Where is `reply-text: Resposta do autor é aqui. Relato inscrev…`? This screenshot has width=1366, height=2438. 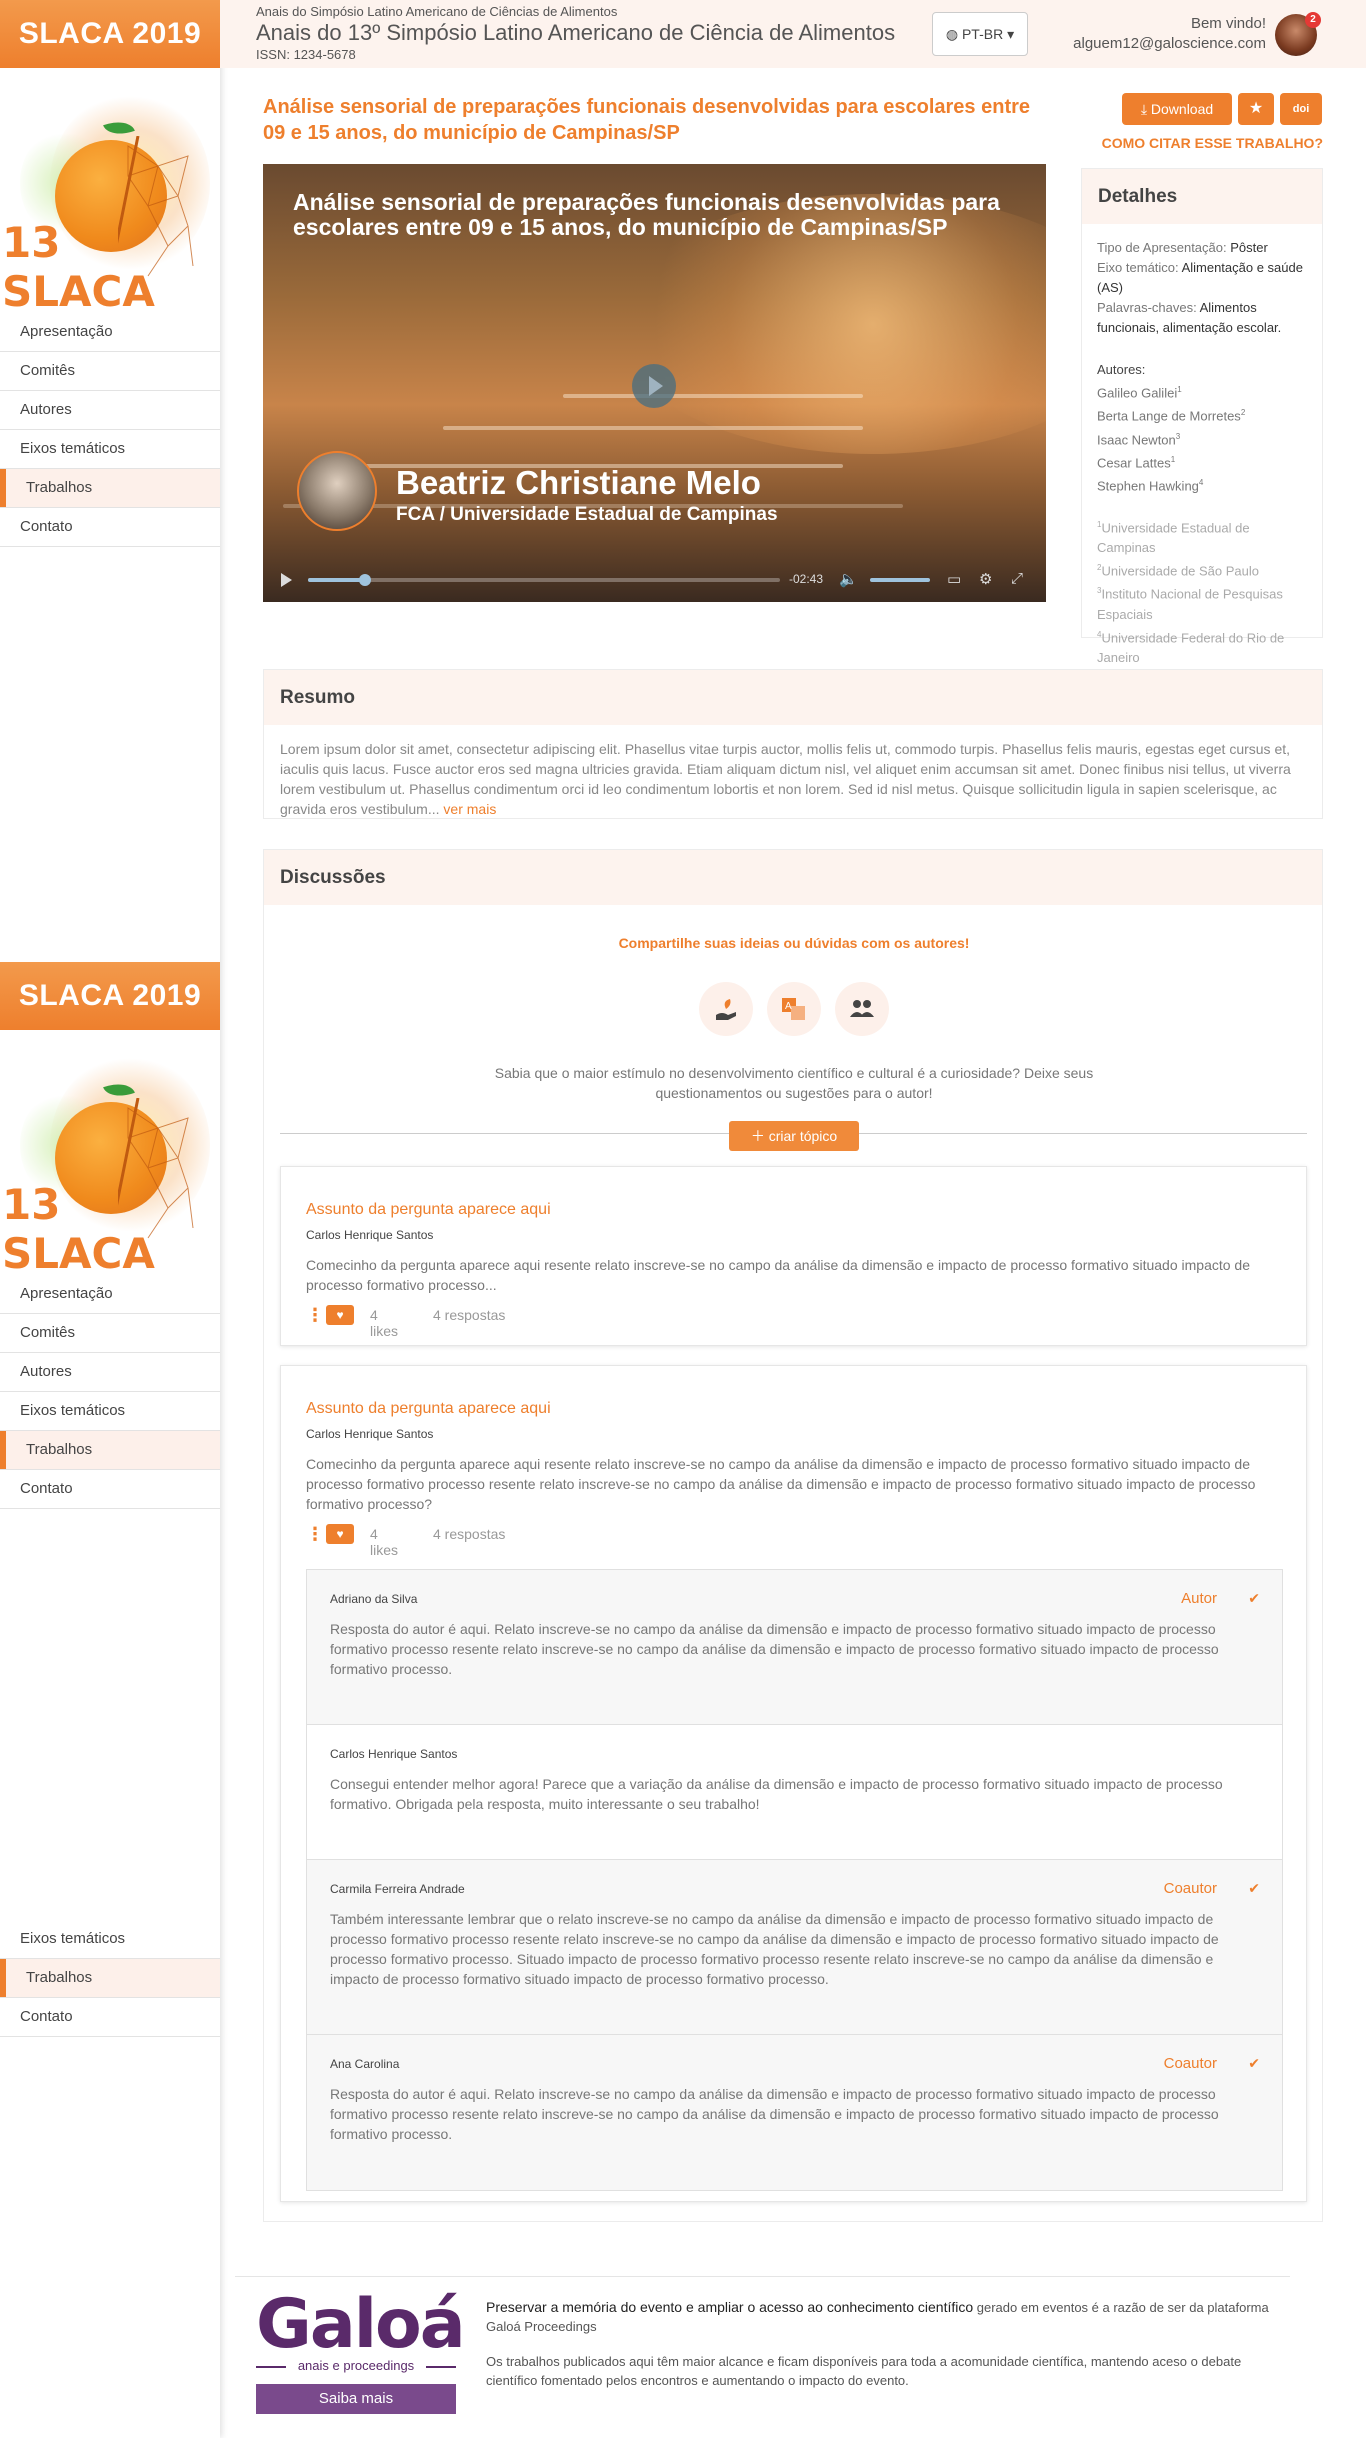
reply-text: Resposta do autor é aqui. Relato inscrev… is located at coordinates (774, 1649).